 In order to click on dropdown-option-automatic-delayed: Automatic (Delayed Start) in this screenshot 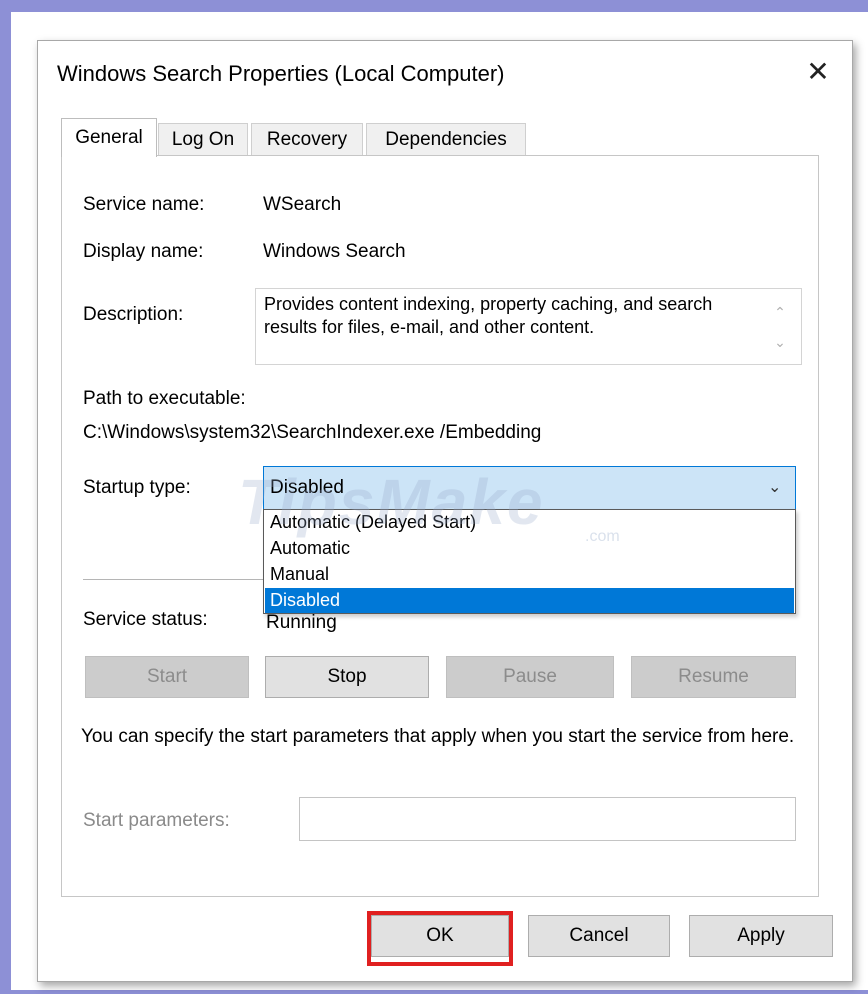, I will do `click(529, 522)`.